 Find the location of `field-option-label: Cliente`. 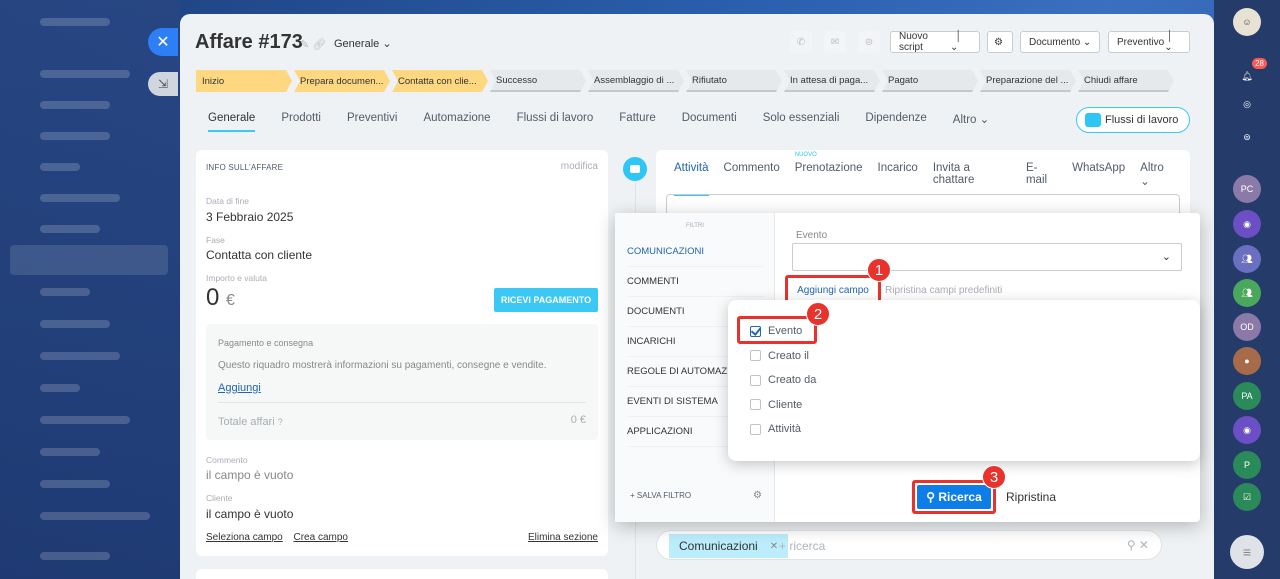

field-option-label: Cliente is located at coordinates (785, 404).